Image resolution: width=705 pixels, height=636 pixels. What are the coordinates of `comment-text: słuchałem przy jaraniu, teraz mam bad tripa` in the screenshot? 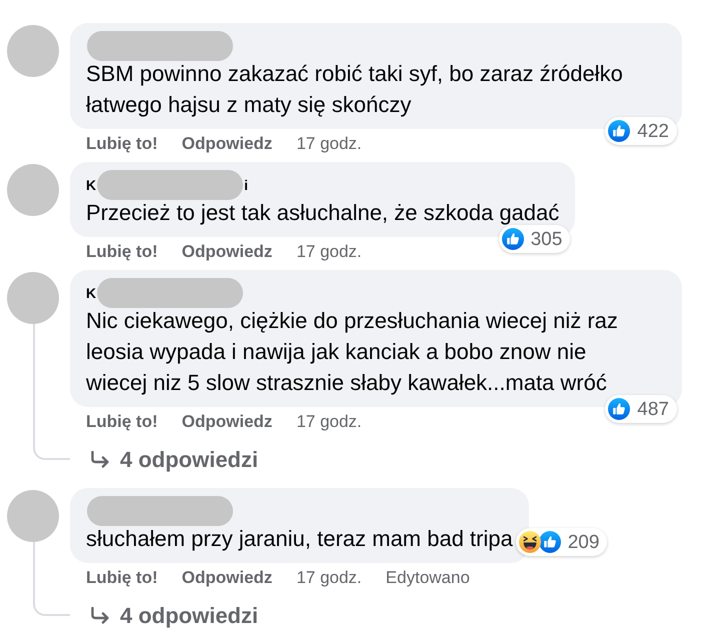 It's located at (299, 539).